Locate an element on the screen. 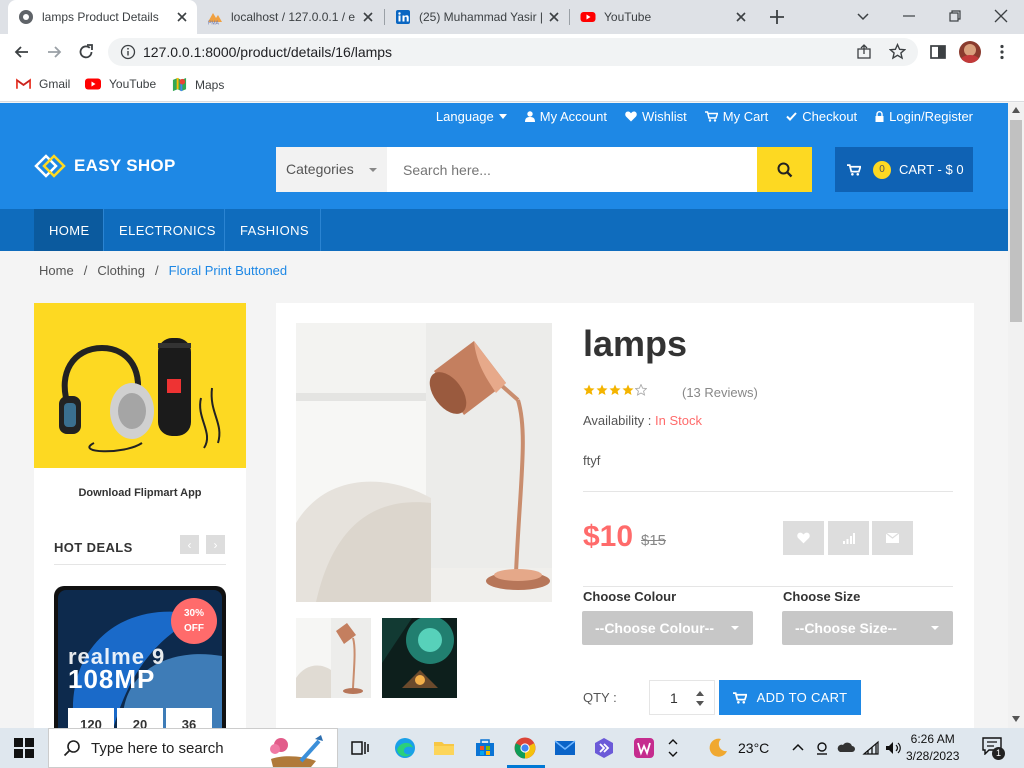 The height and width of the screenshot is (768, 1024). xampp-icon is located at coordinates (644, 748).